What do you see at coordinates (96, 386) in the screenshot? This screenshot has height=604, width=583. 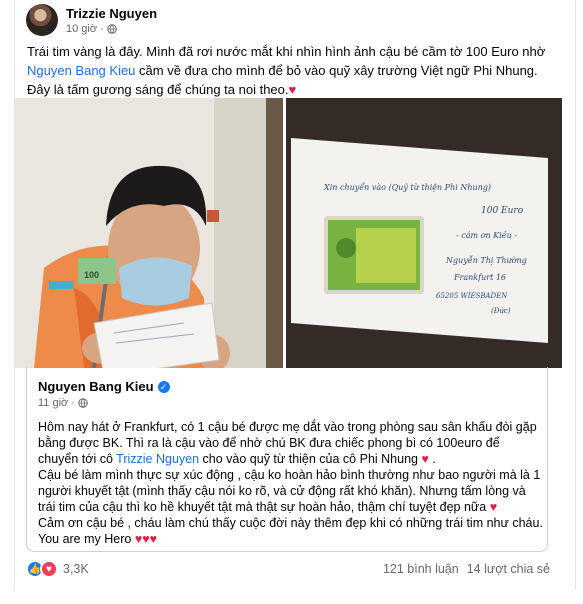 I see `shared-author-name: Nguyen Bang Kieu` at bounding box center [96, 386].